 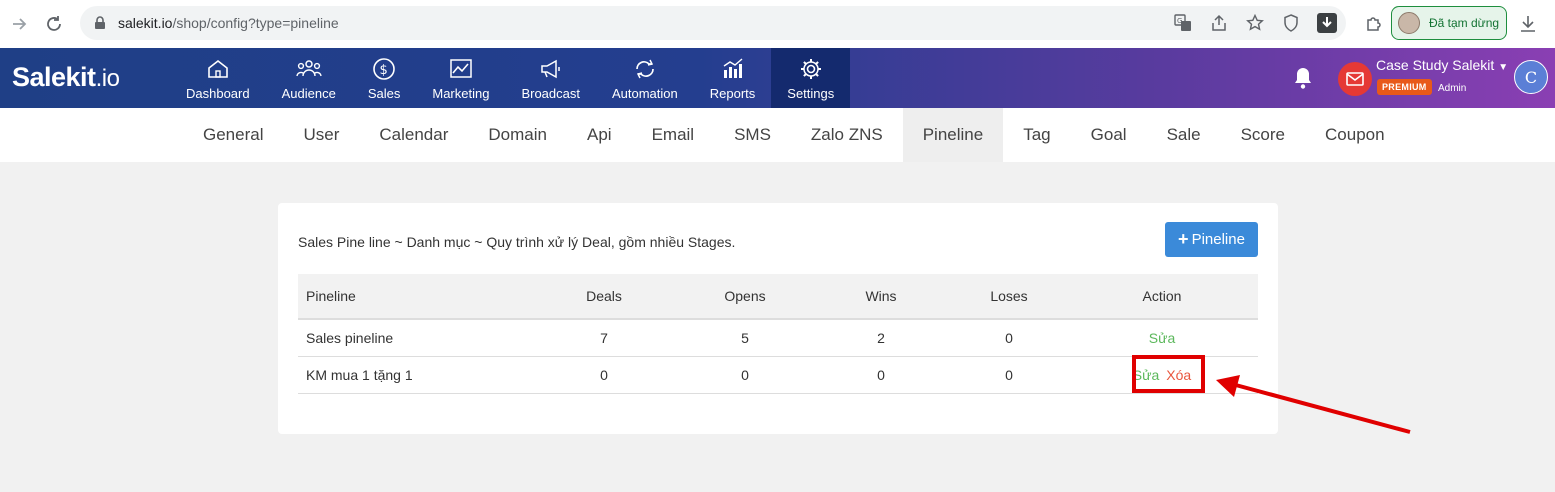 What do you see at coordinates (1404, 87) in the screenshot?
I see `premium-badge: PREMIUM` at bounding box center [1404, 87].